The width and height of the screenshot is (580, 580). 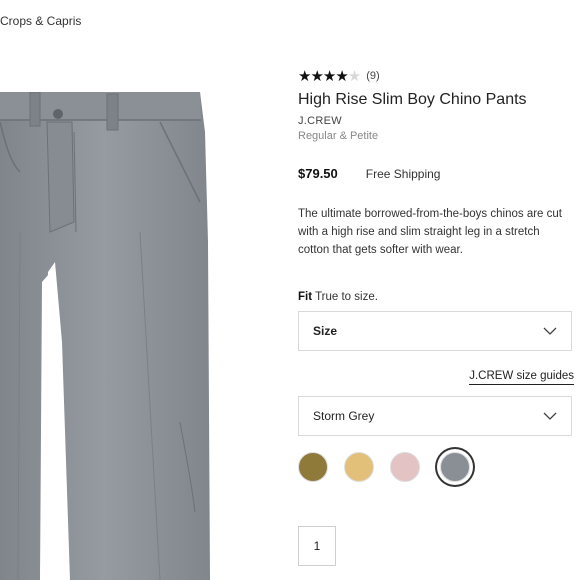 I want to click on color-select: Storm Grey, so click(x=435, y=416).